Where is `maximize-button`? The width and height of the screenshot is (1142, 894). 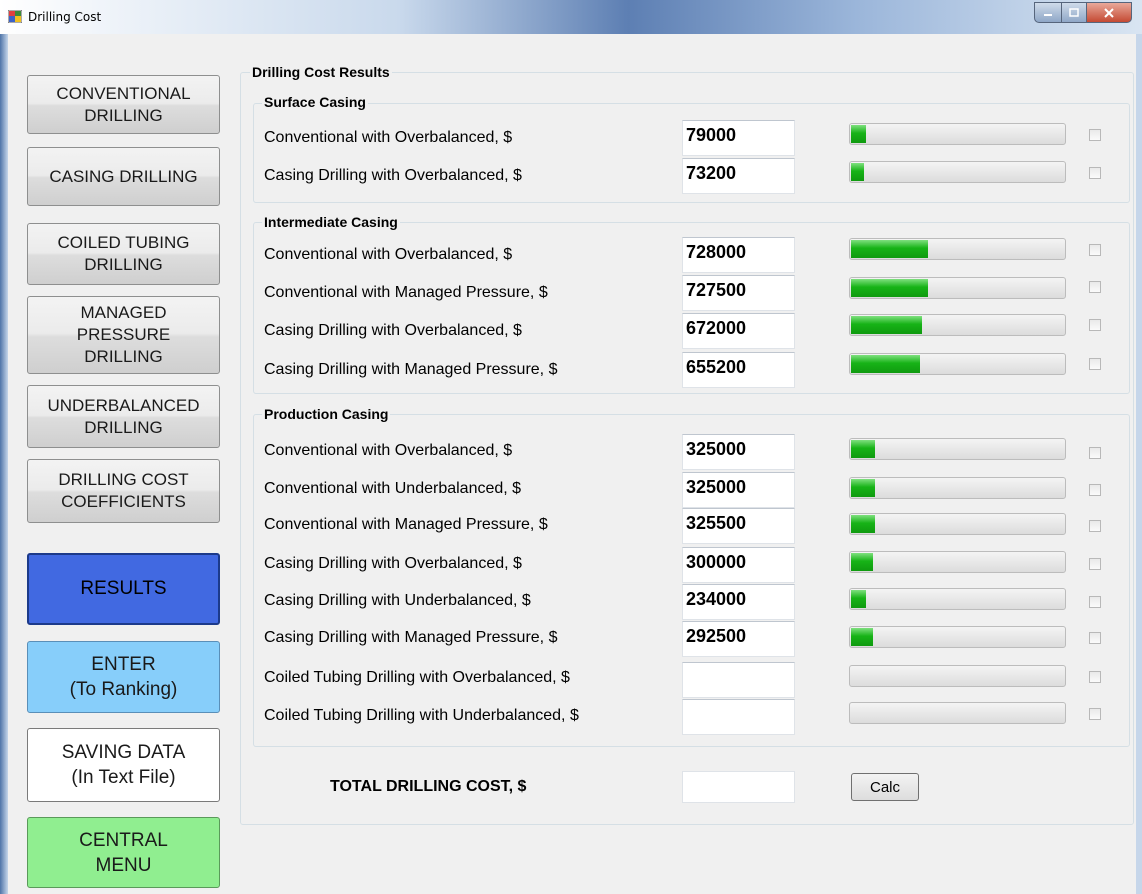
maximize-button is located at coordinates (1074, 12).